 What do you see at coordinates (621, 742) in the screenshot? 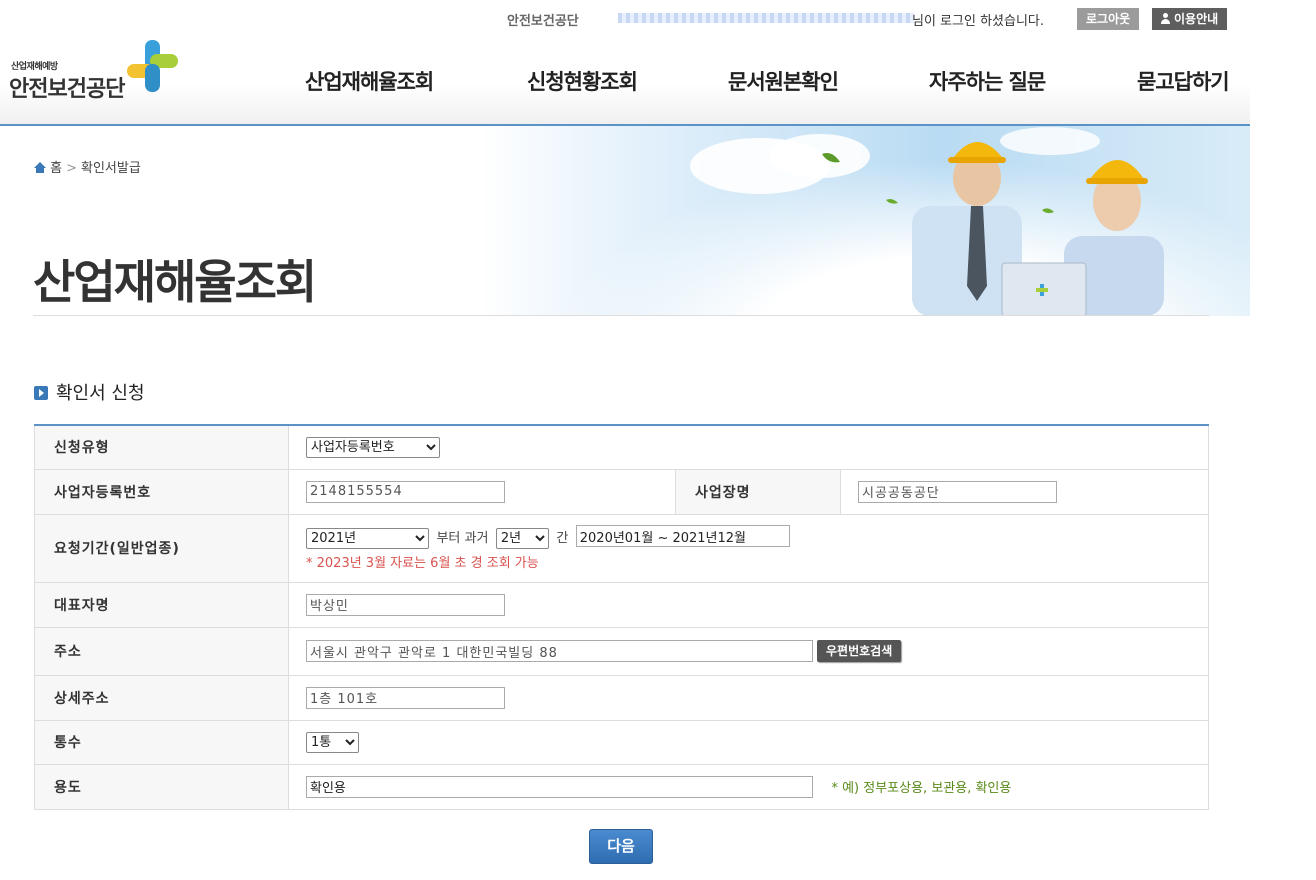
I see `row-copies: 통수 1통` at bounding box center [621, 742].